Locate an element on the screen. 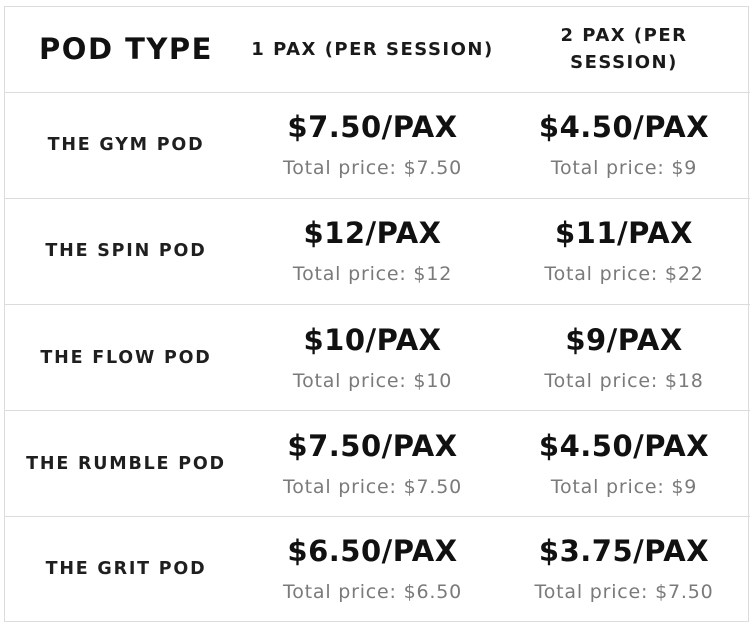 This screenshot has height=627, width=754. two-pax-cell: $11/PAX Total price: $22 is located at coordinates (624, 251).